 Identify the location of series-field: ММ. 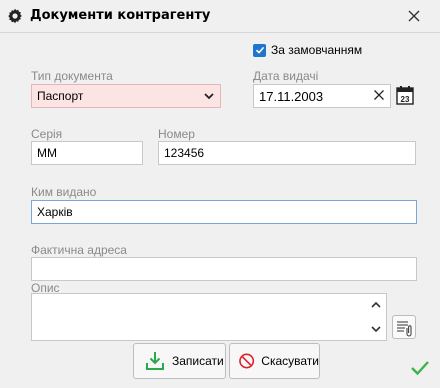
(87, 153).